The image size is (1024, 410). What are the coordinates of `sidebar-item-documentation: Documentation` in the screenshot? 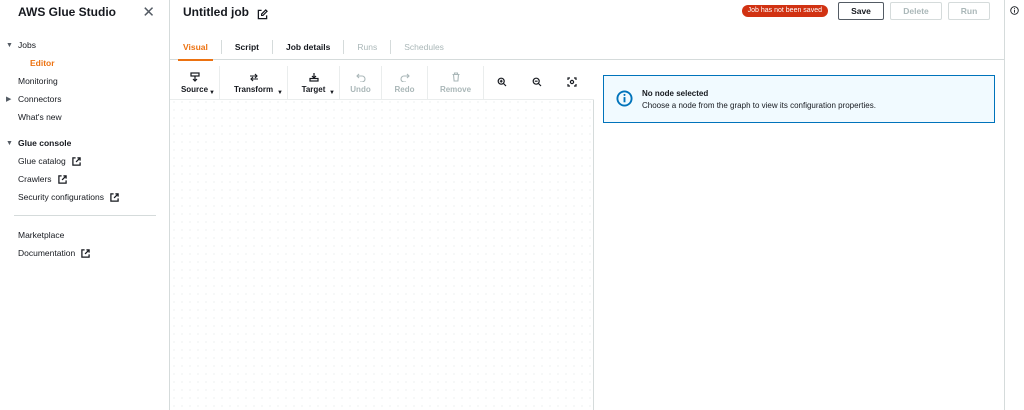 It's located at (85, 253).